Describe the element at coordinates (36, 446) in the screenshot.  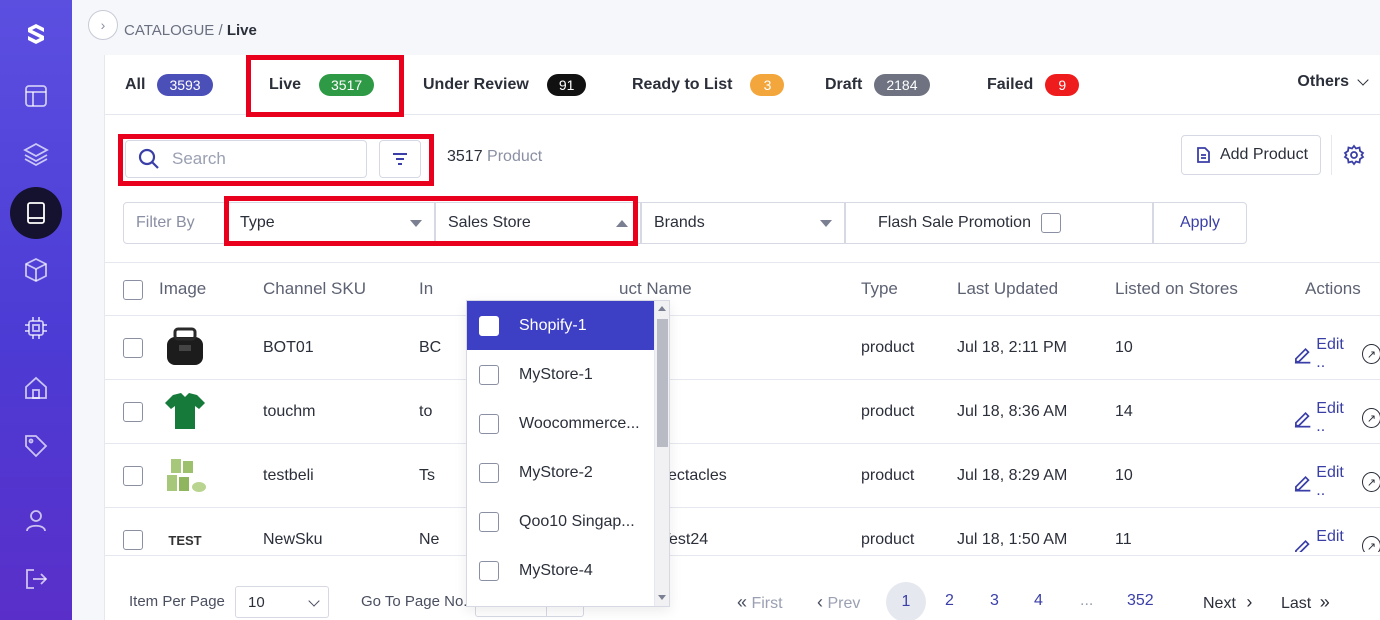
I see `tag-icon` at that location.